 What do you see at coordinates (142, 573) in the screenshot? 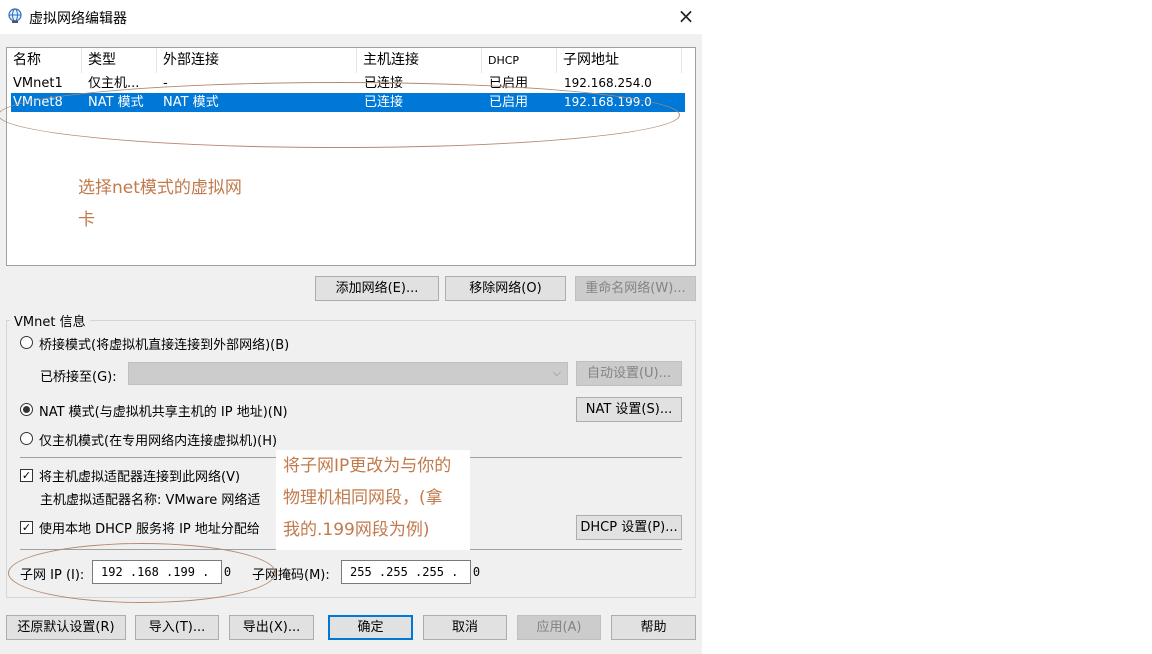
I see `annotation-oval-subnet-ip` at bounding box center [142, 573].